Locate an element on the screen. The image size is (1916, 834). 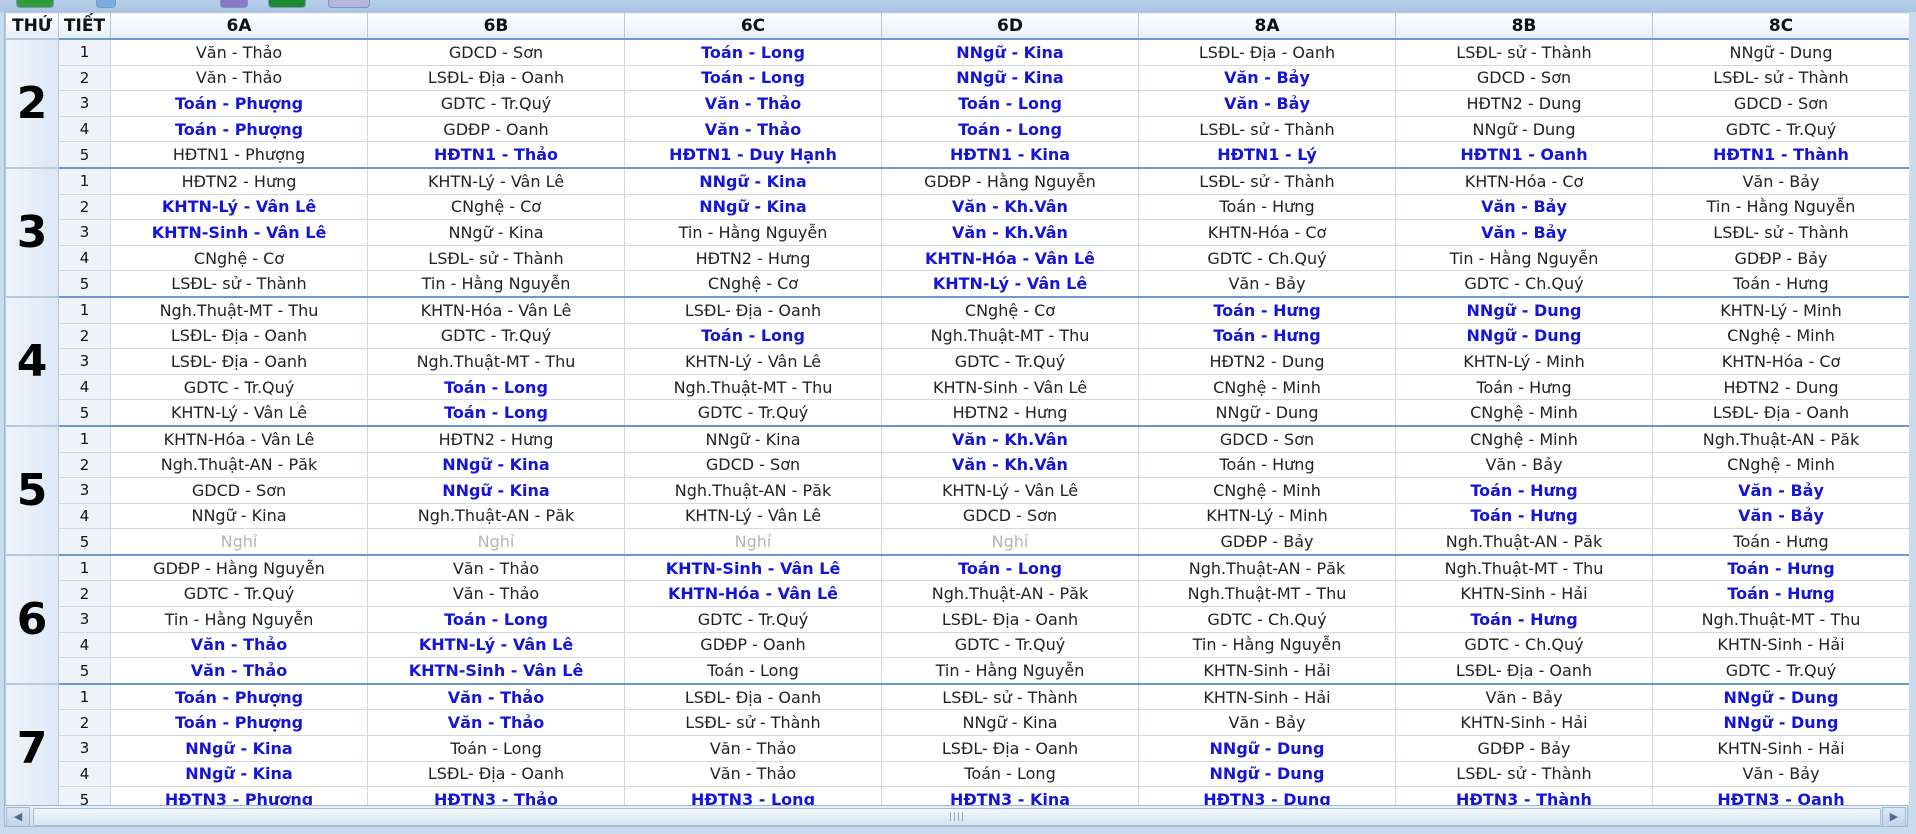
header-class-6b: 6B is located at coordinates (496, 26).